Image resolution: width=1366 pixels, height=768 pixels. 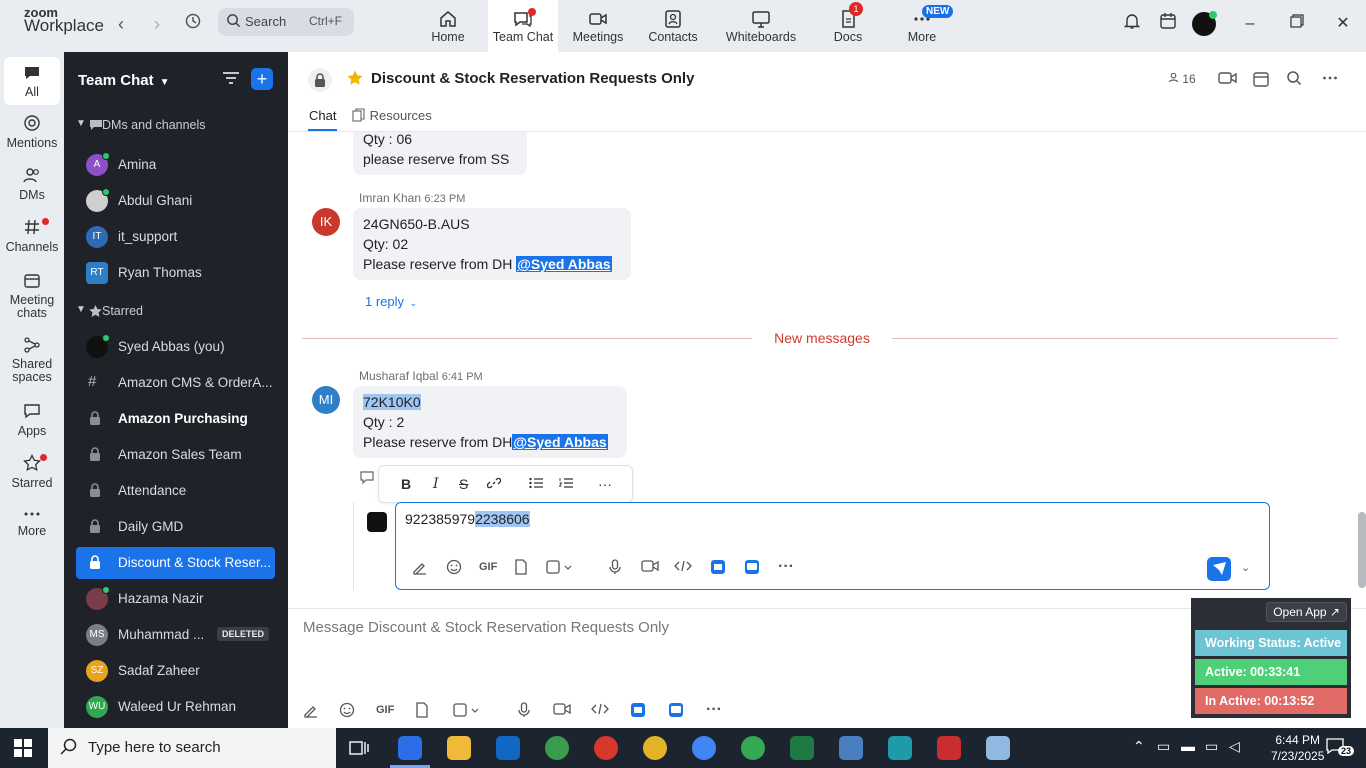 I want to click on notification-icon: 23, so click(x=1340, y=747).